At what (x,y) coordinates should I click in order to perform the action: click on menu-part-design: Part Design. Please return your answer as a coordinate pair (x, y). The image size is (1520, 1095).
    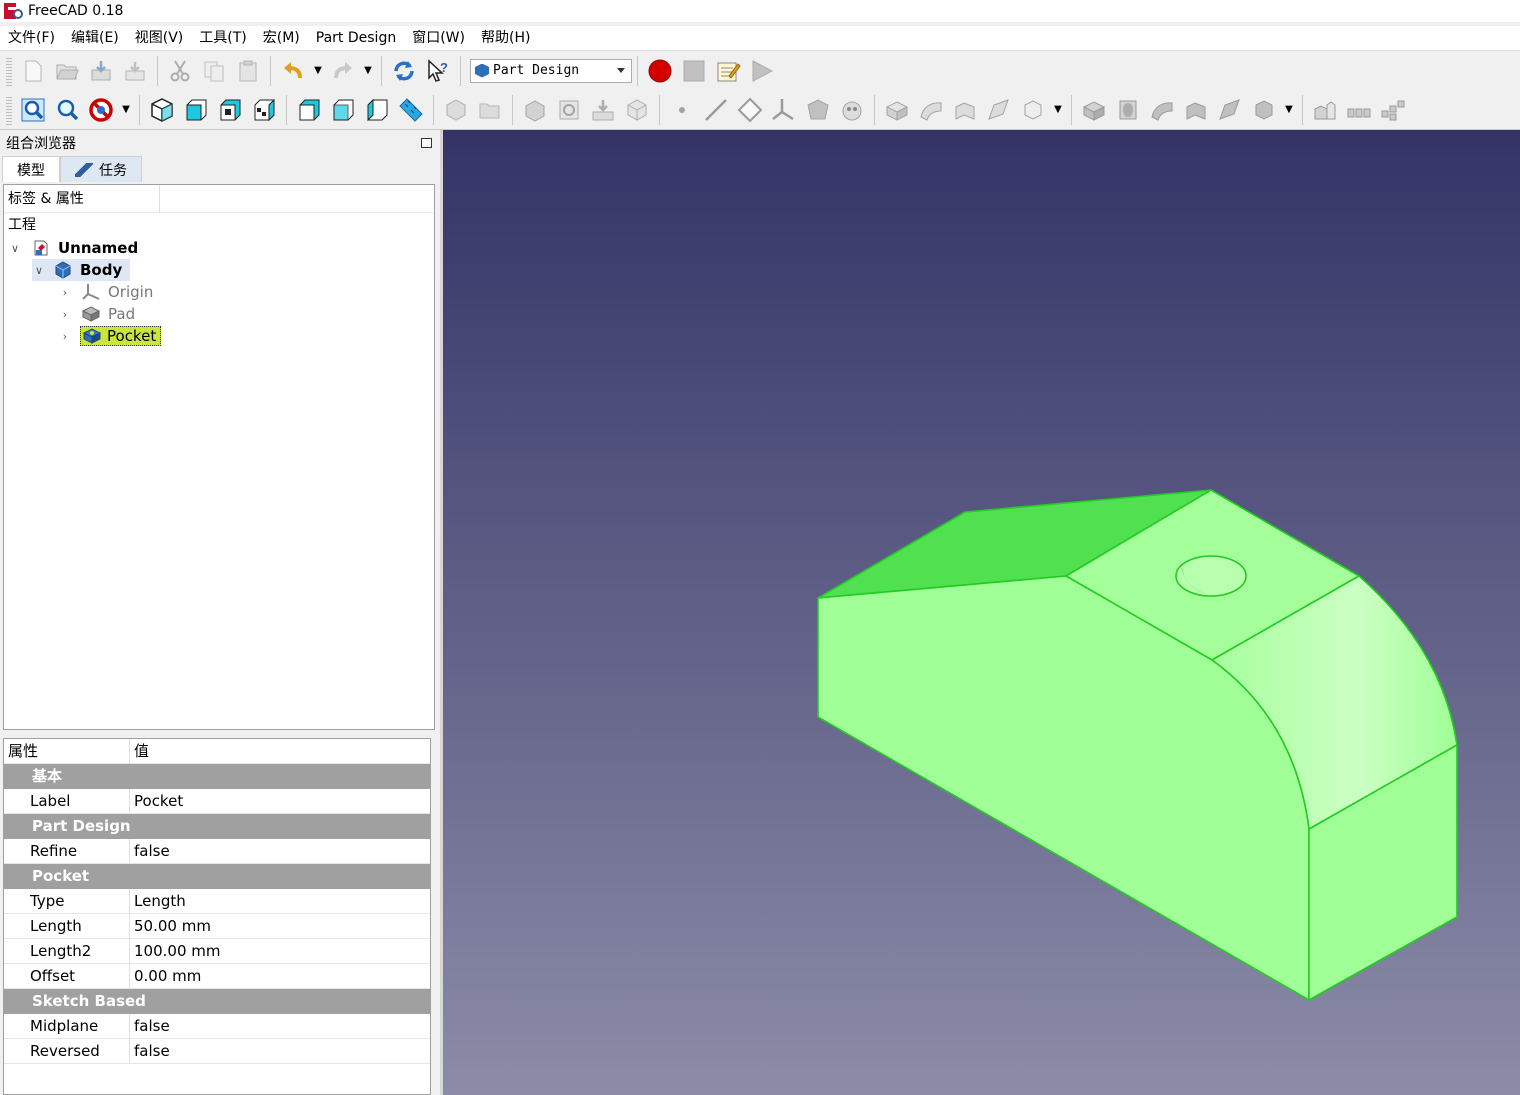
    Looking at the image, I should click on (356, 38).